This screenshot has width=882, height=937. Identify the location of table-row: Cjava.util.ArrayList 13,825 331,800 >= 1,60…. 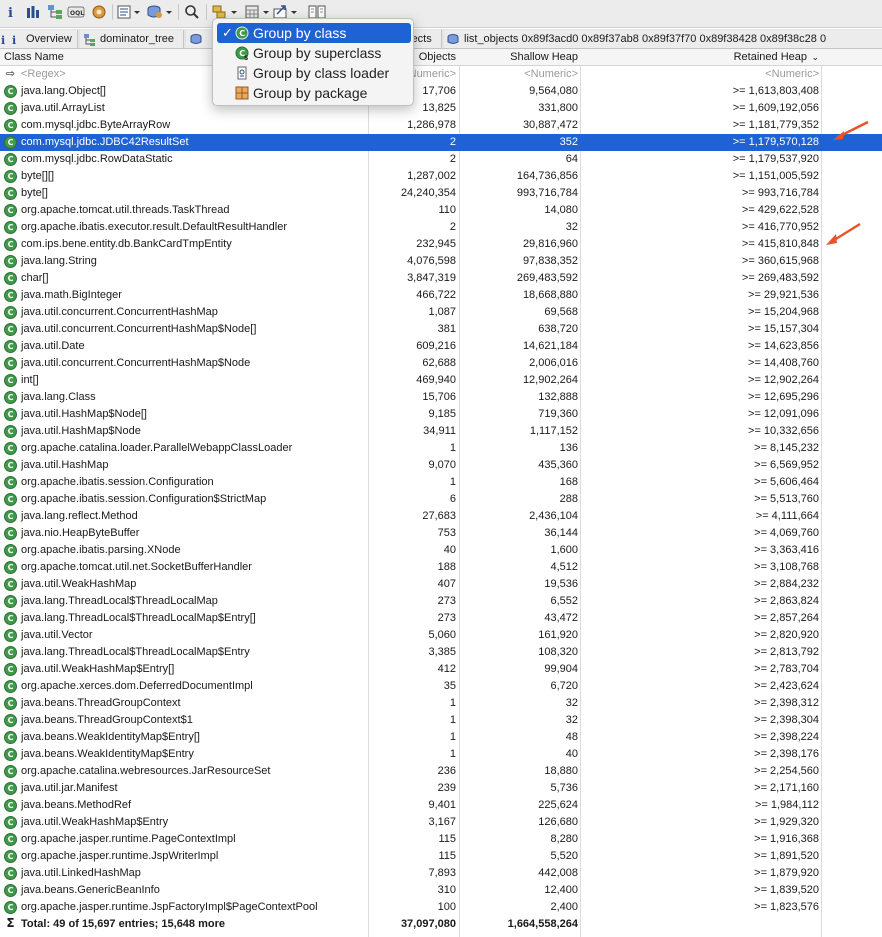
(441, 108).